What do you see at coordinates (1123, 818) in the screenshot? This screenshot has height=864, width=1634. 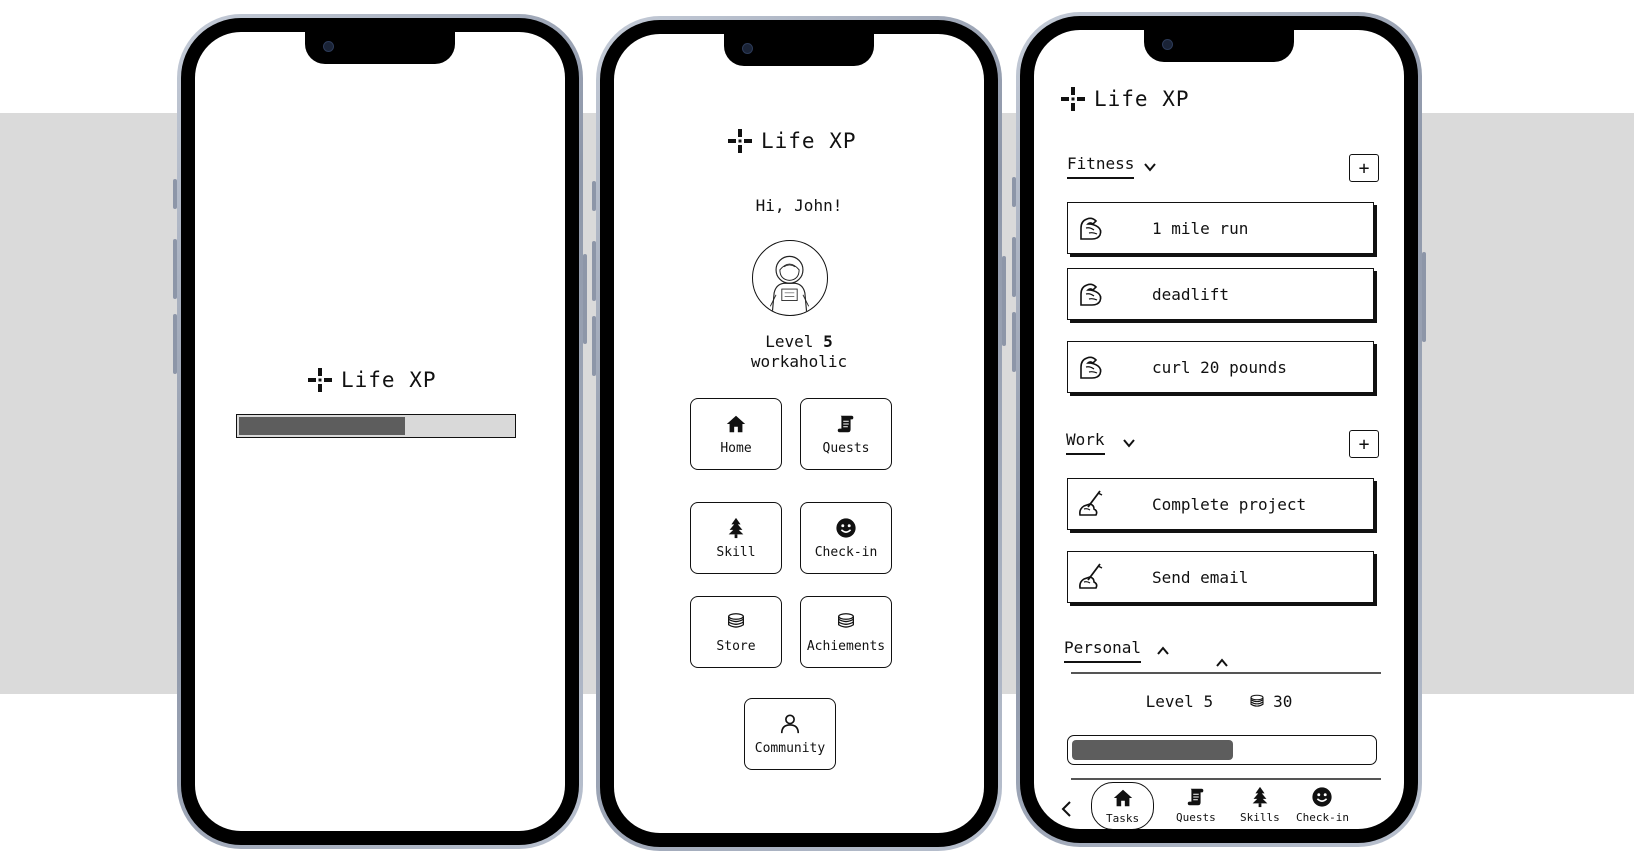 I see `tab-label: Tasks` at bounding box center [1123, 818].